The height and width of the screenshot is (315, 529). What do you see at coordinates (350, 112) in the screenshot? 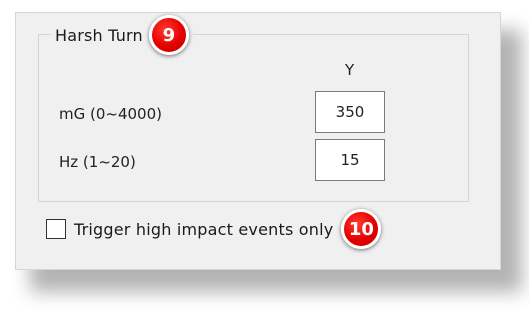
I see `mg-input` at bounding box center [350, 112].